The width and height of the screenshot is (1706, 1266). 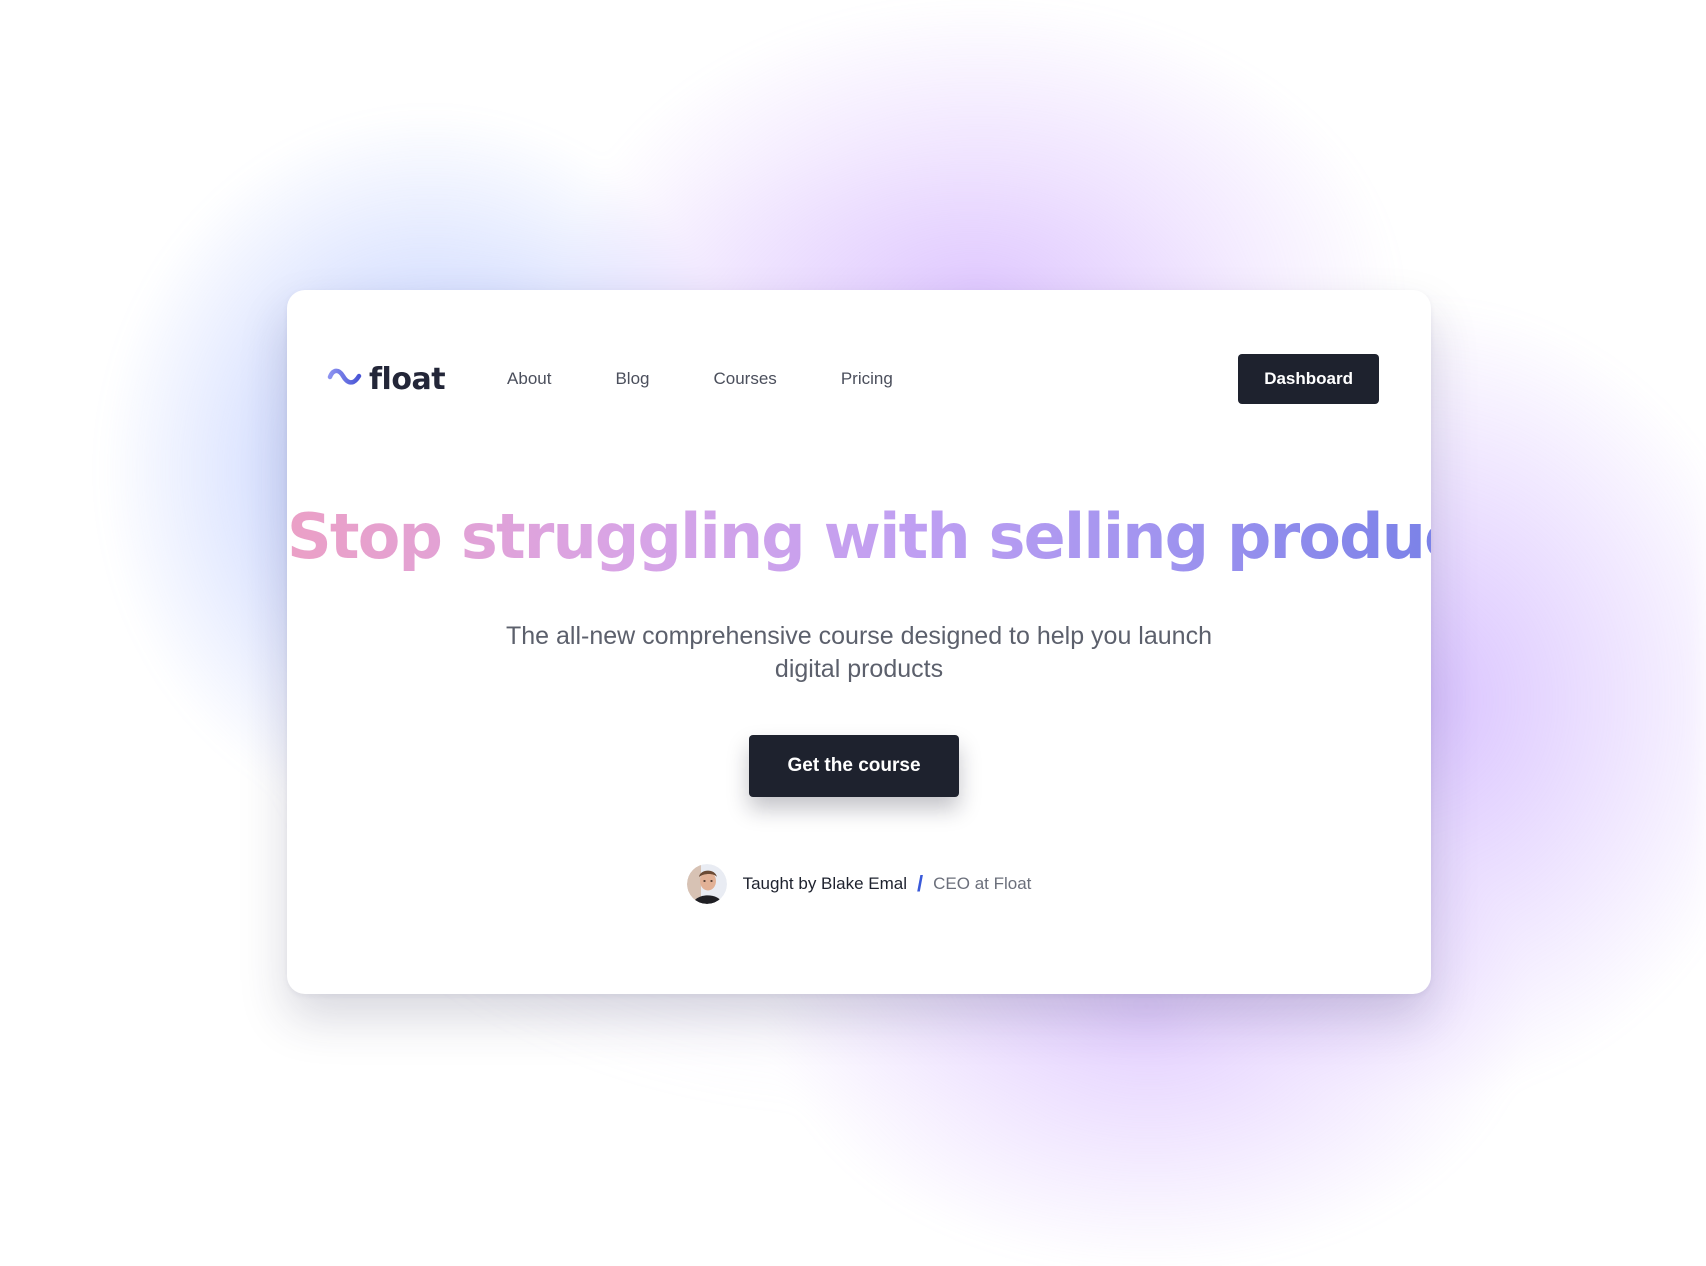 I want to click on get-course-button: Get the course, so click(x=854, y=766).